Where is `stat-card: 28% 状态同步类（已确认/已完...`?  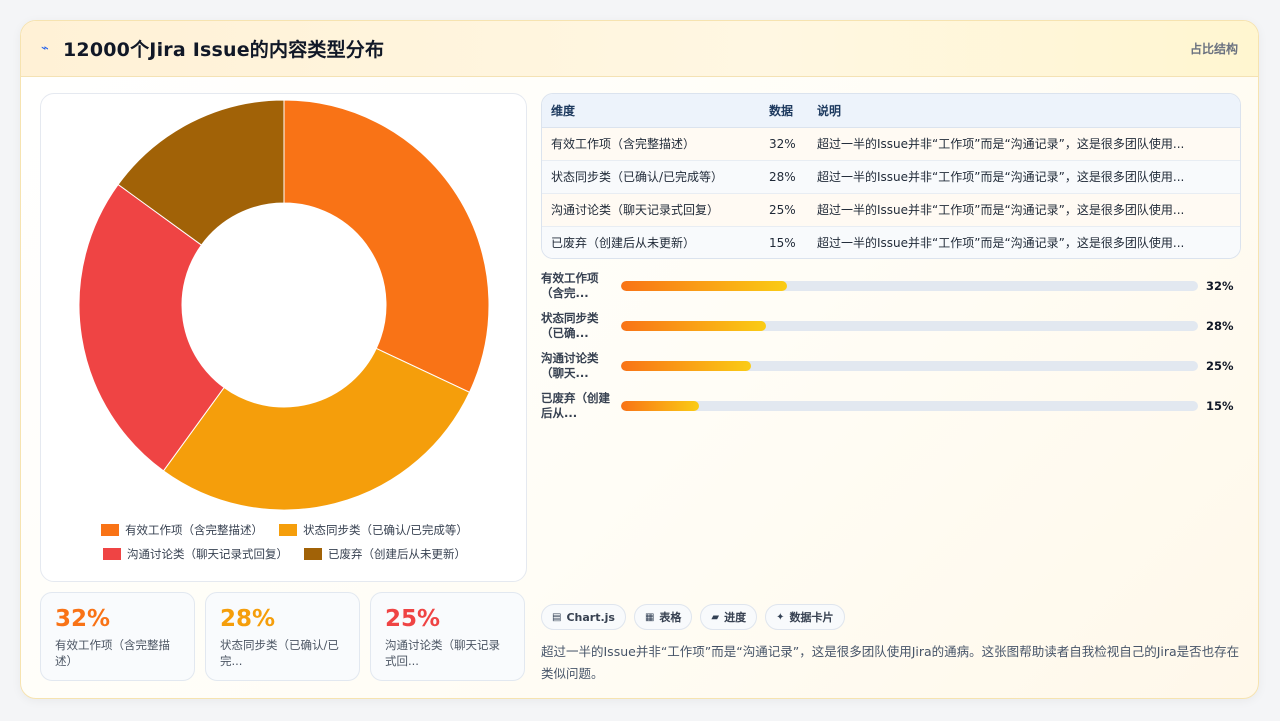
stat-card: 28% 状态同步类（已确认/已完... is located at coordinates (282, 636).